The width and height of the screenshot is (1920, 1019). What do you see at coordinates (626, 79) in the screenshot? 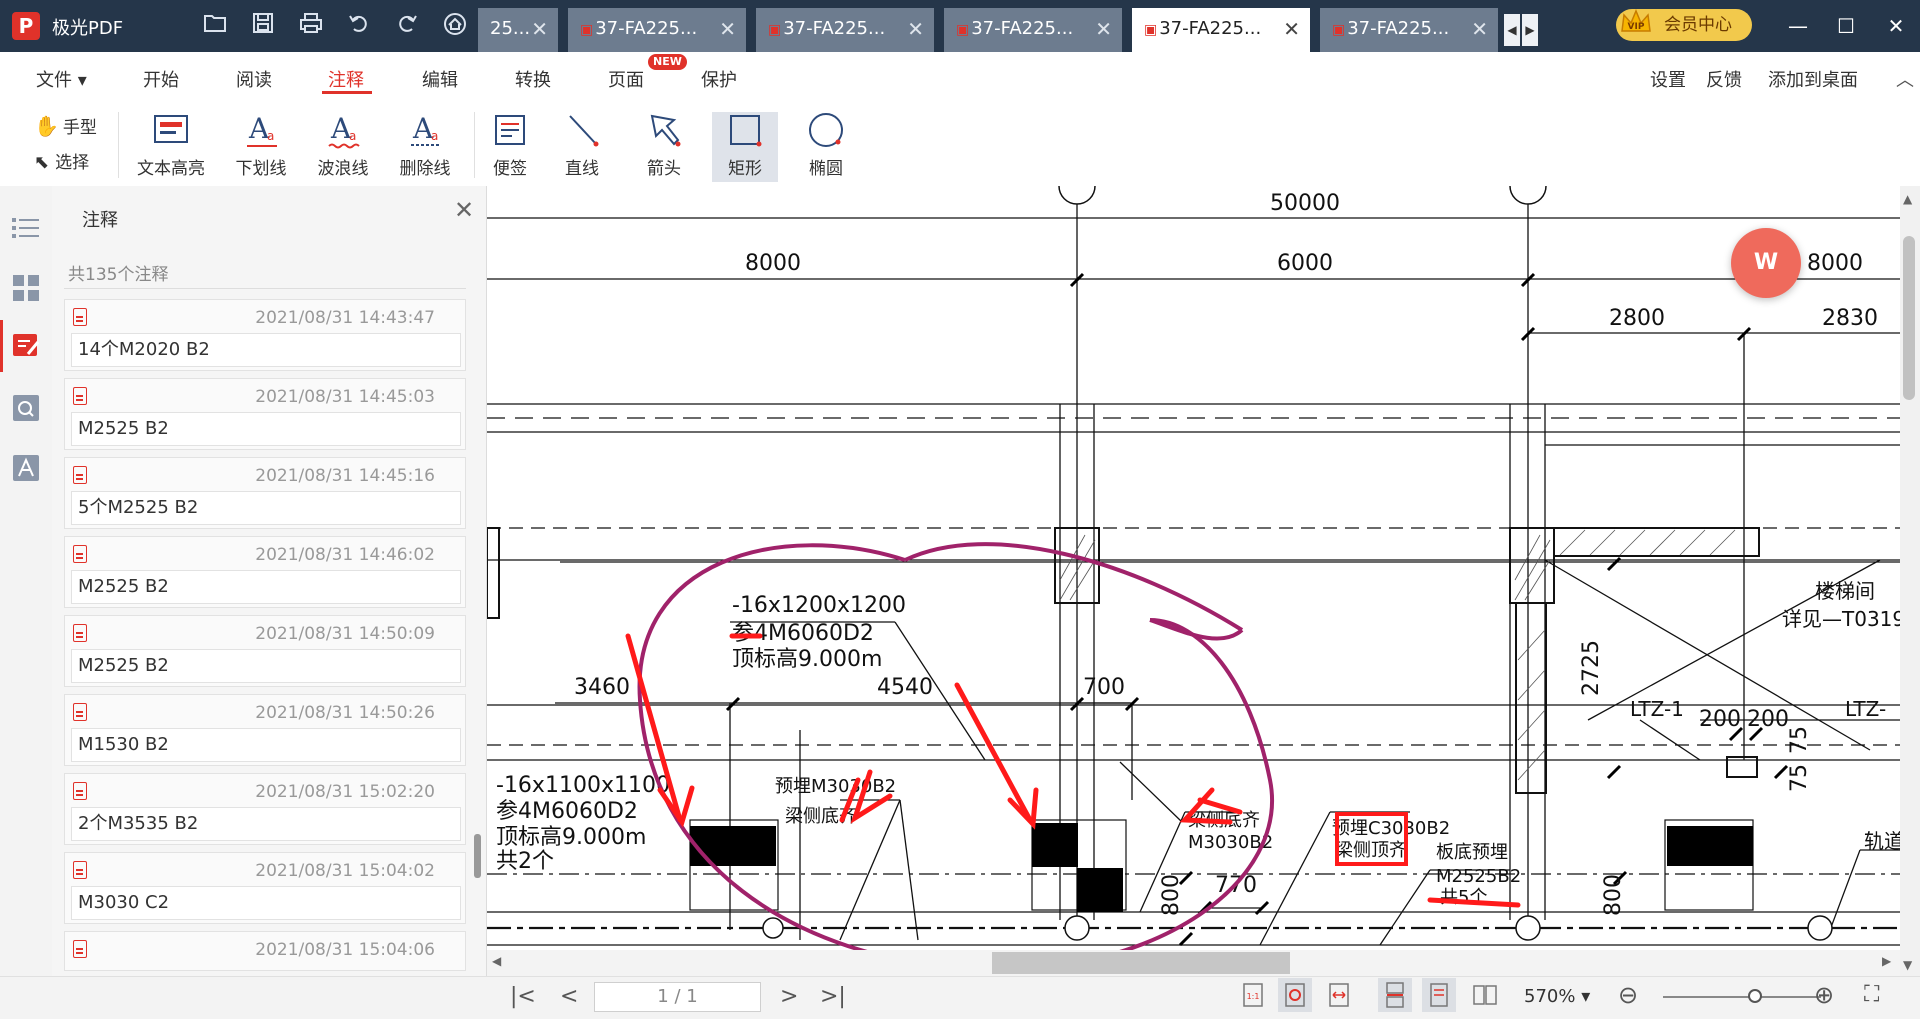
I see `menu-page: 页面` at bounding box center [626, 79].